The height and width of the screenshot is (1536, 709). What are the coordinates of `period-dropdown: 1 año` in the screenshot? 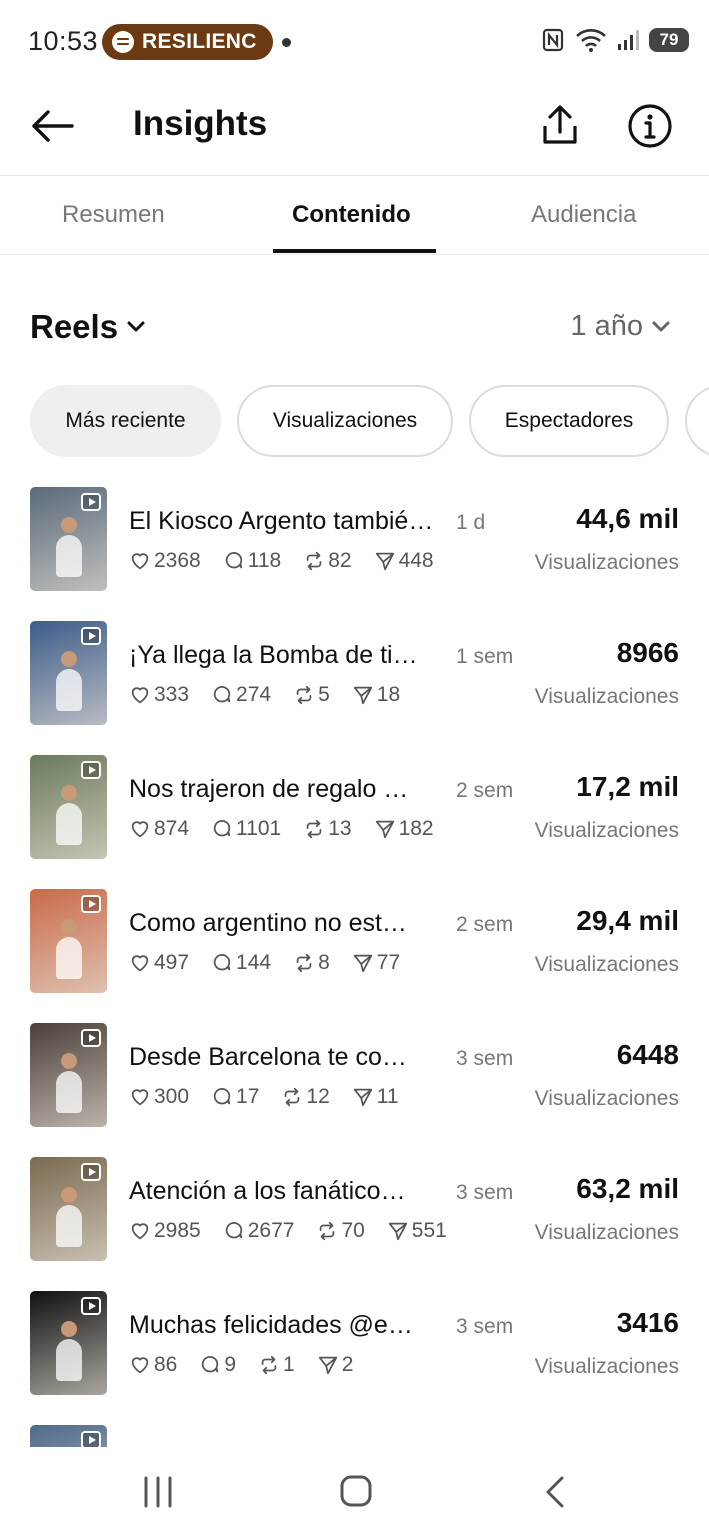 It's located at (620, 326).